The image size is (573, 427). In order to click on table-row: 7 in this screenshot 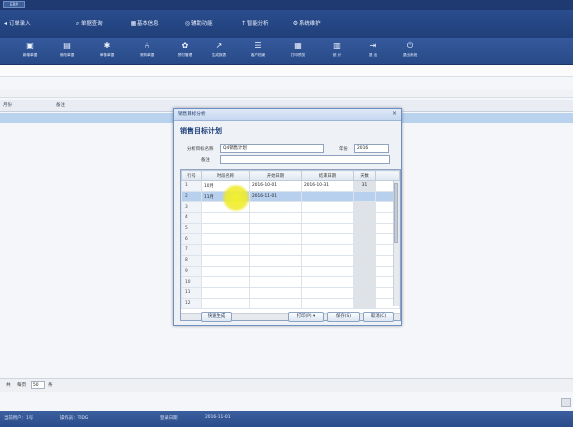, I will do `click(290, 250)`.